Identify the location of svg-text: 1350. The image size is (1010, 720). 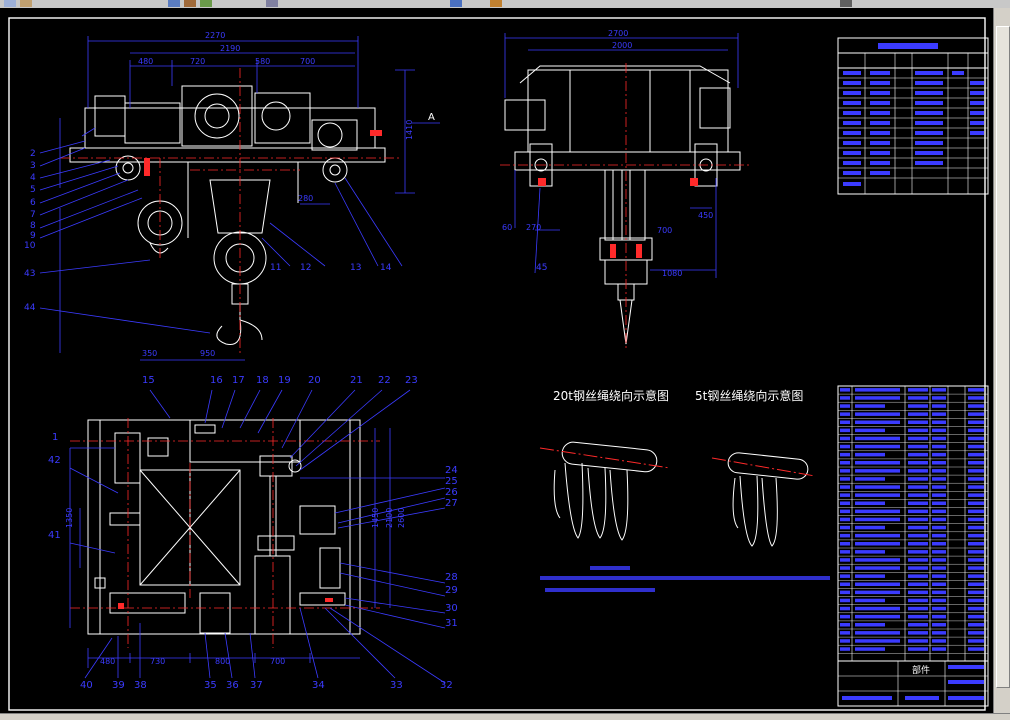
(69, 518).